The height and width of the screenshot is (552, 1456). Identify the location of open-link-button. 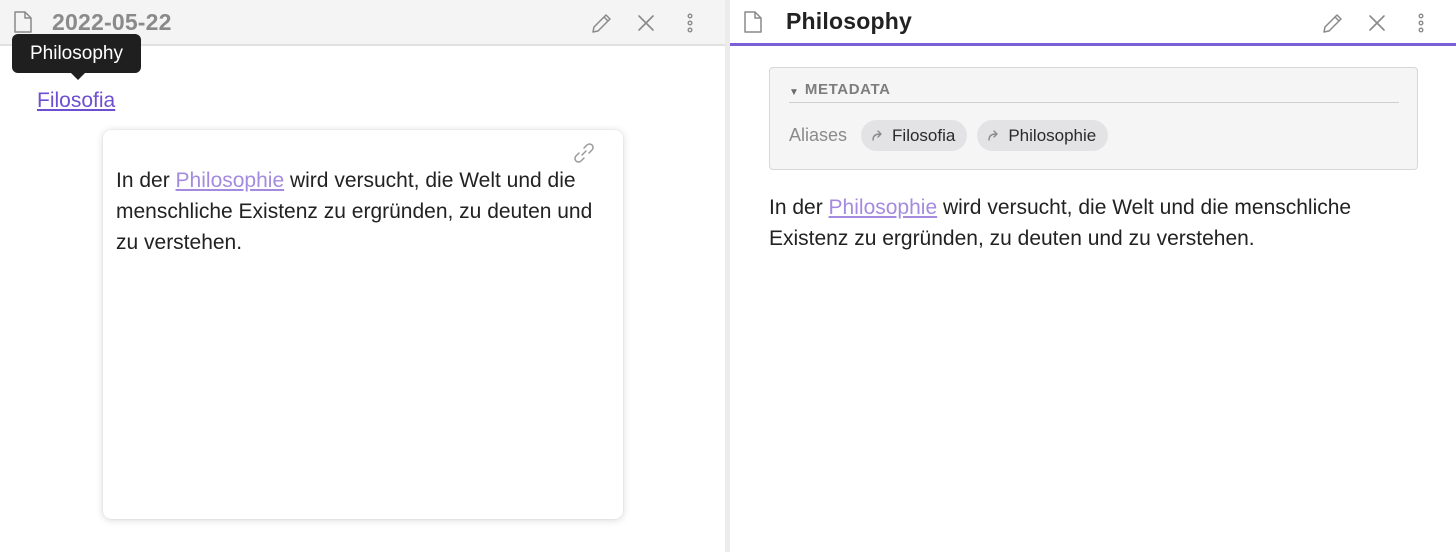
(584, 153).